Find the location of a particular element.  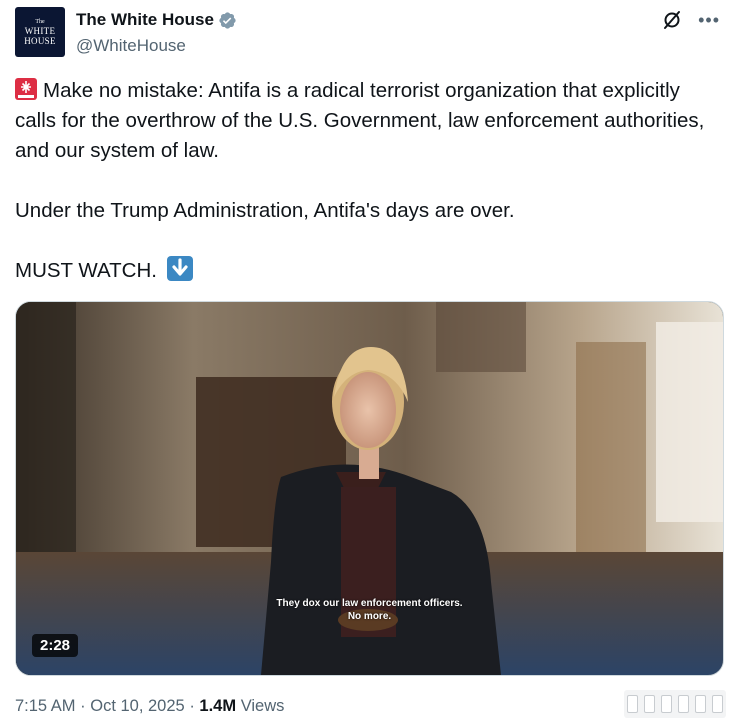

avatar: The WHITE HOUSE is located at coordinates (40, 32).